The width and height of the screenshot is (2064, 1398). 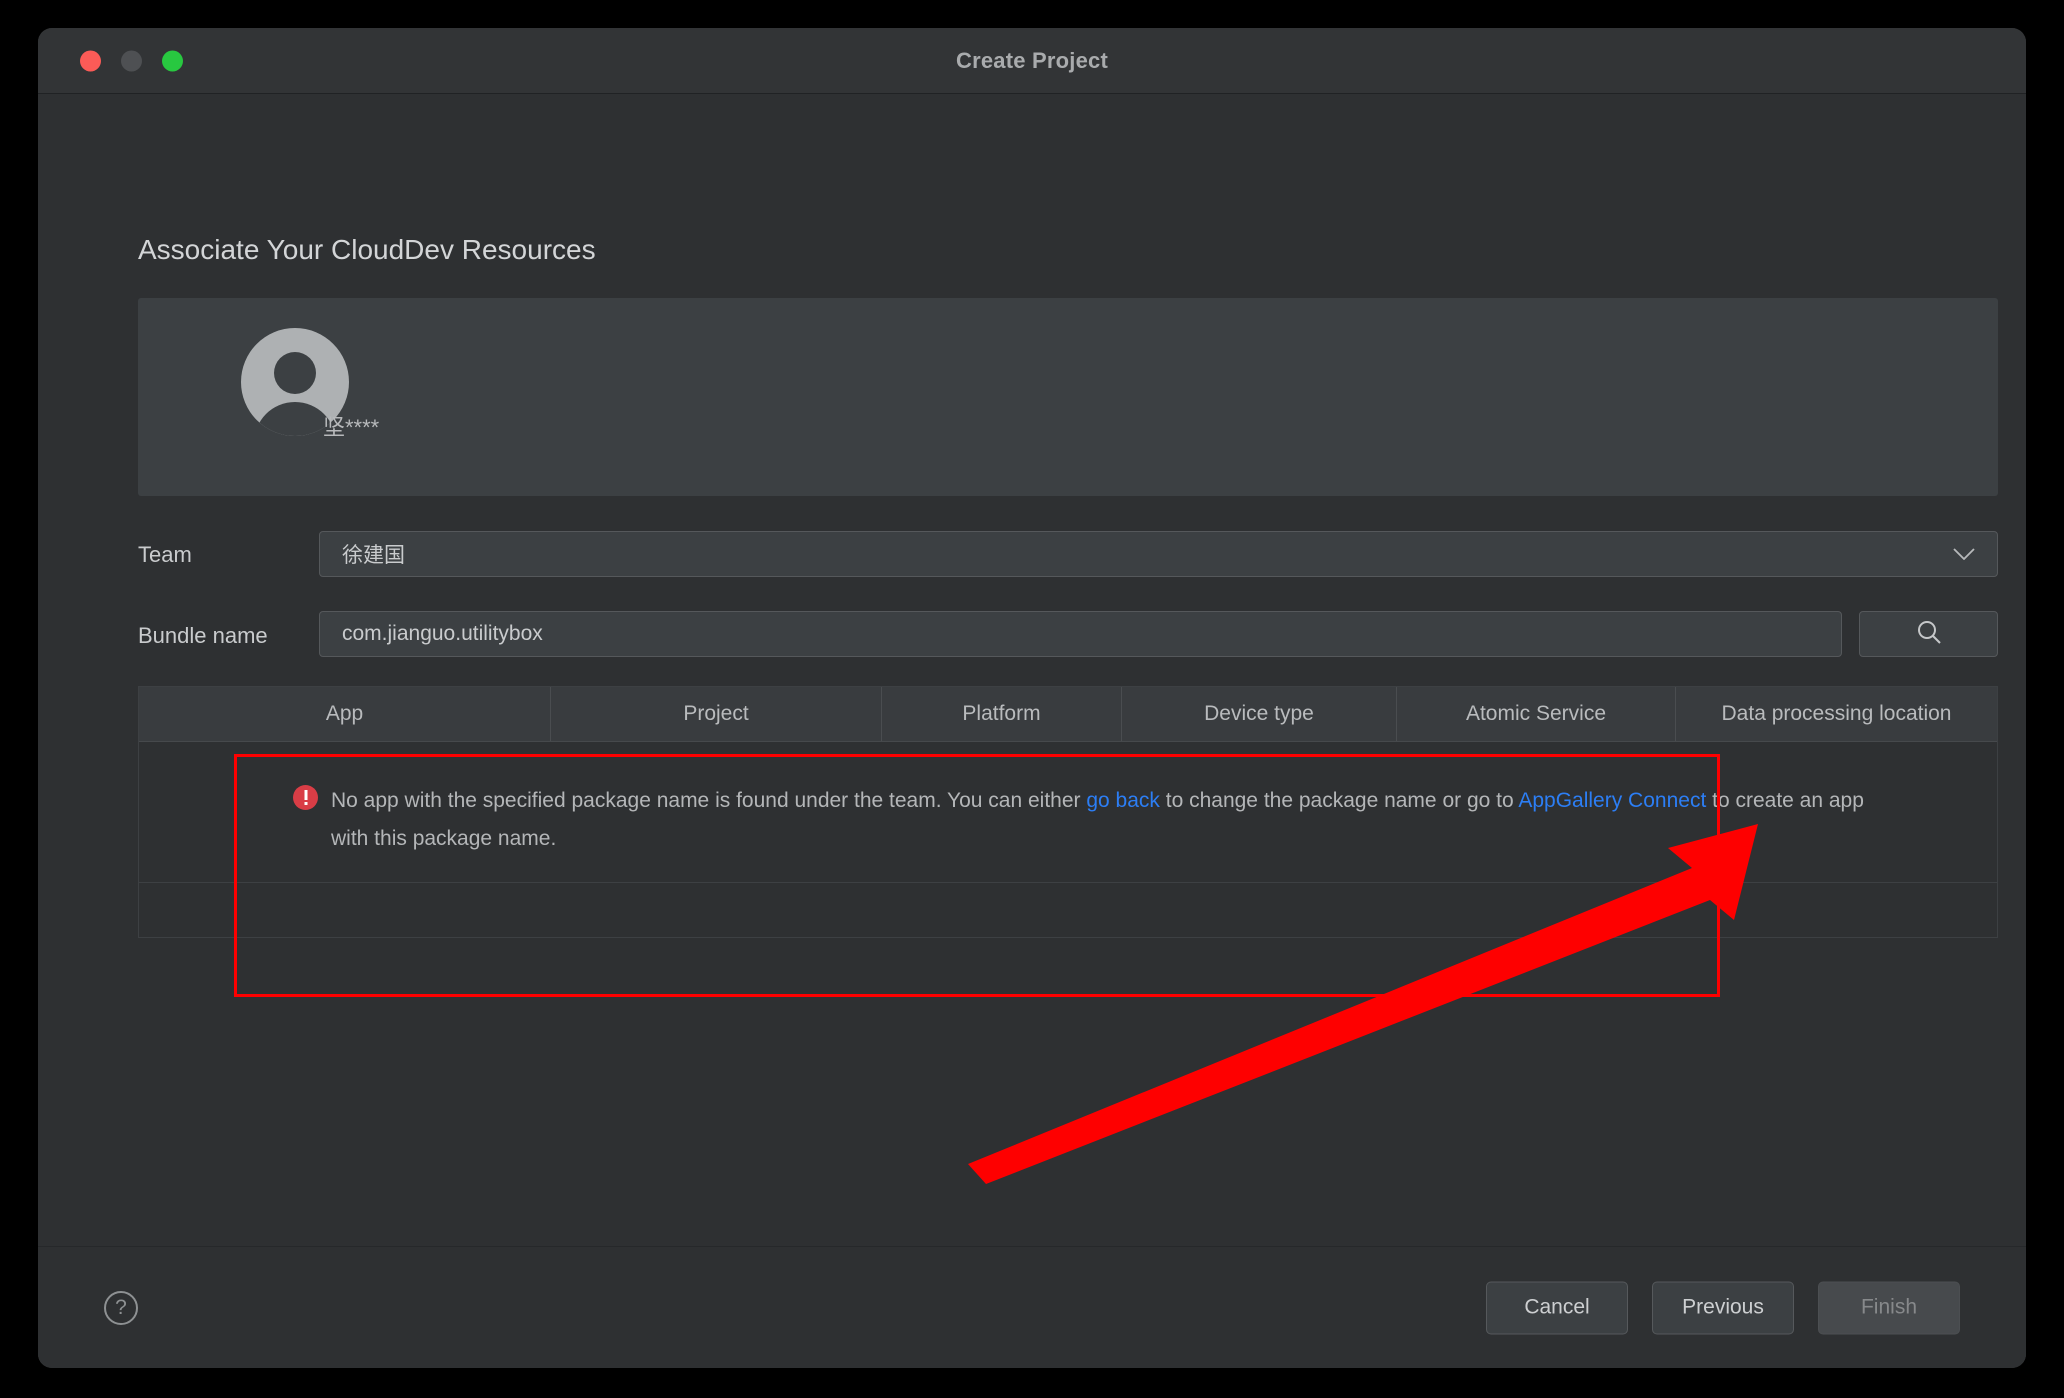 I want to click on column-header-atomic-service: Atomic Service, so click(x=1536, y=714).